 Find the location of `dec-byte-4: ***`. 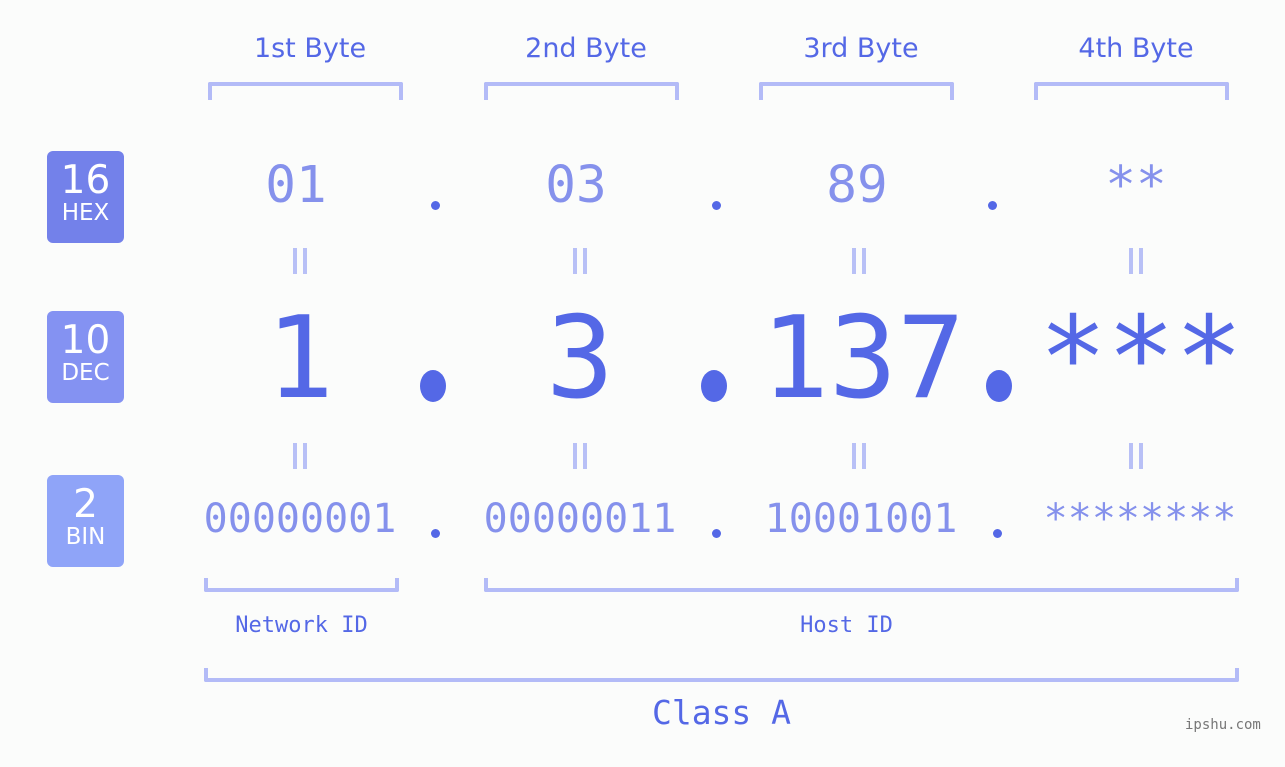

dec-byte-4: *** is located at coordinates (1141, 358).